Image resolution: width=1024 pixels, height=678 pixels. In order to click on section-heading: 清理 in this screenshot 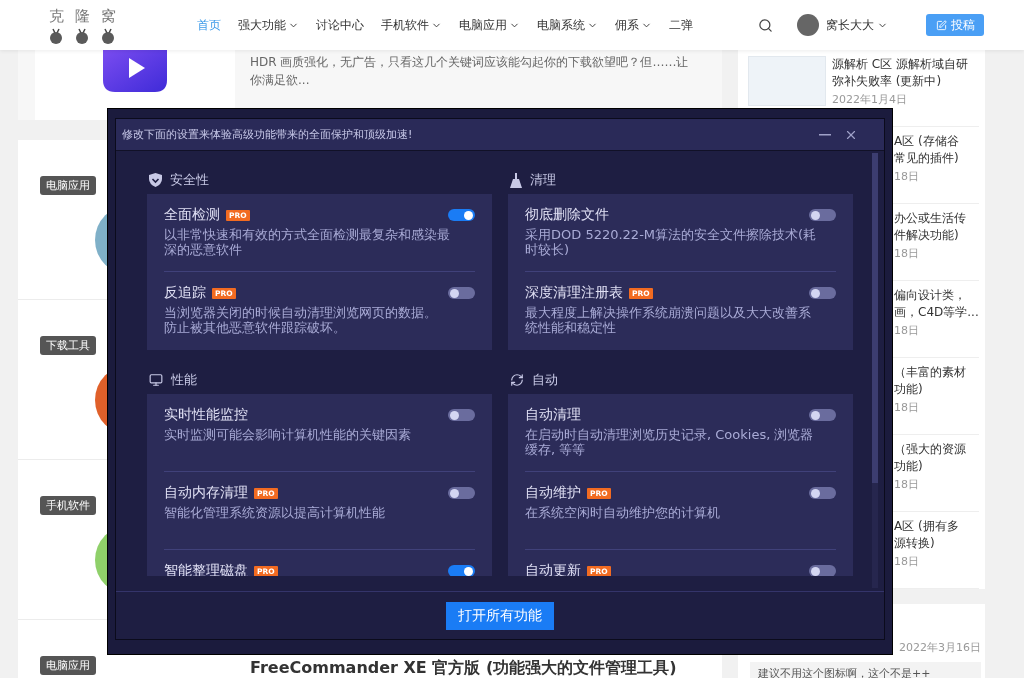, I will do `click(543, 180)`.